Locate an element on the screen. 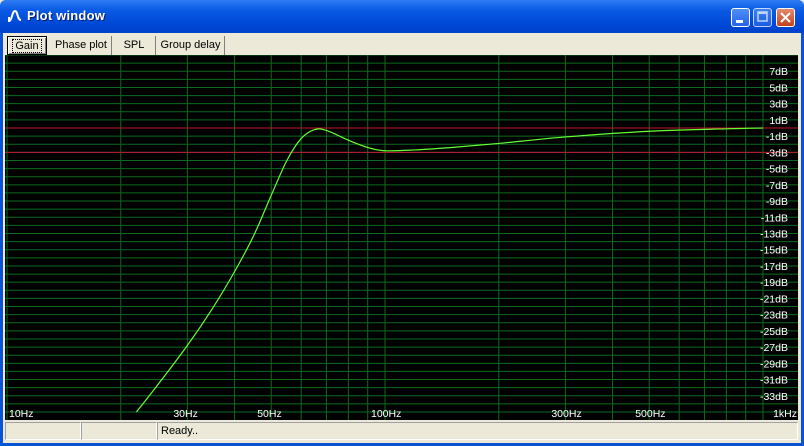 This screenshot has height=446, width=804. y-tick-label: 1dB is located at coordinates (778, 121).